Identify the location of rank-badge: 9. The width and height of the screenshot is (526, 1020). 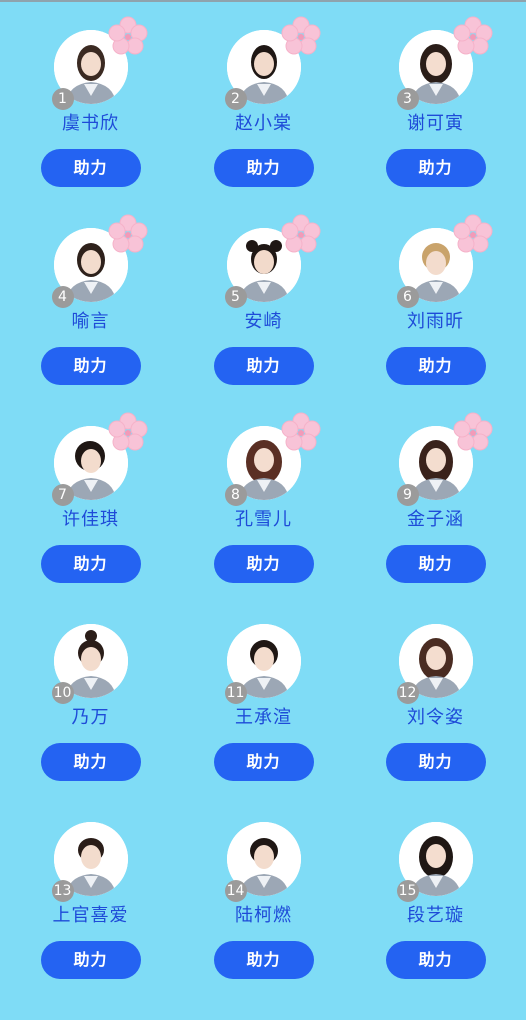
(407, 495).